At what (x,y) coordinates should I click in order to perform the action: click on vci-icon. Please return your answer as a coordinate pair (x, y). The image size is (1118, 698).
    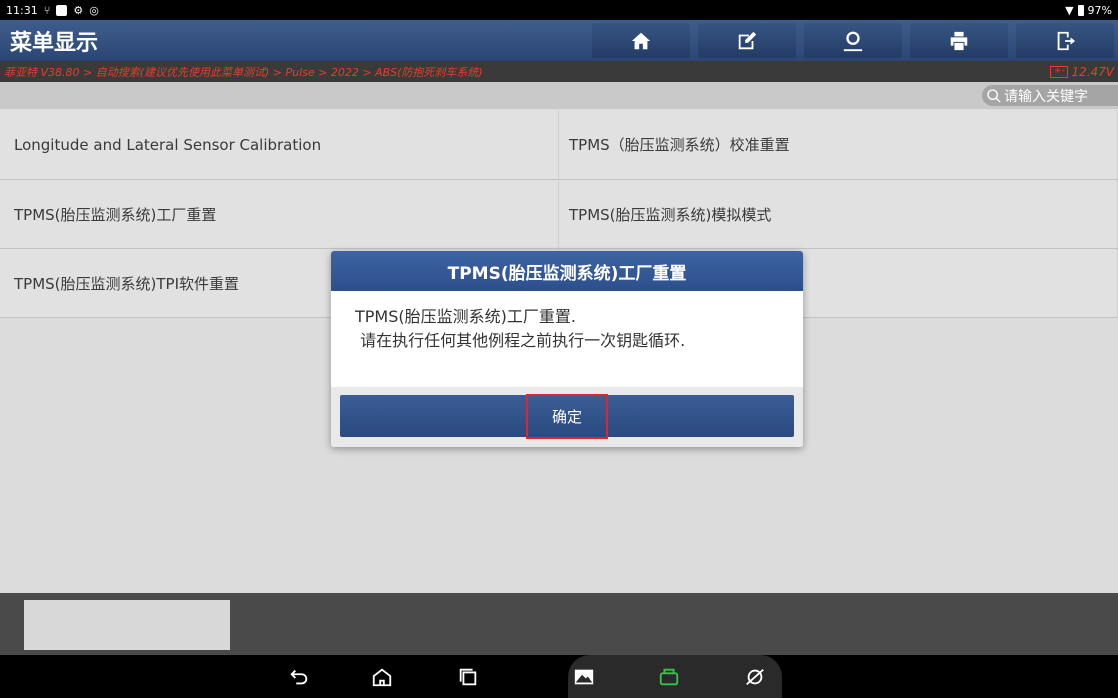
    Looking at the image, I should click on (669, 677).